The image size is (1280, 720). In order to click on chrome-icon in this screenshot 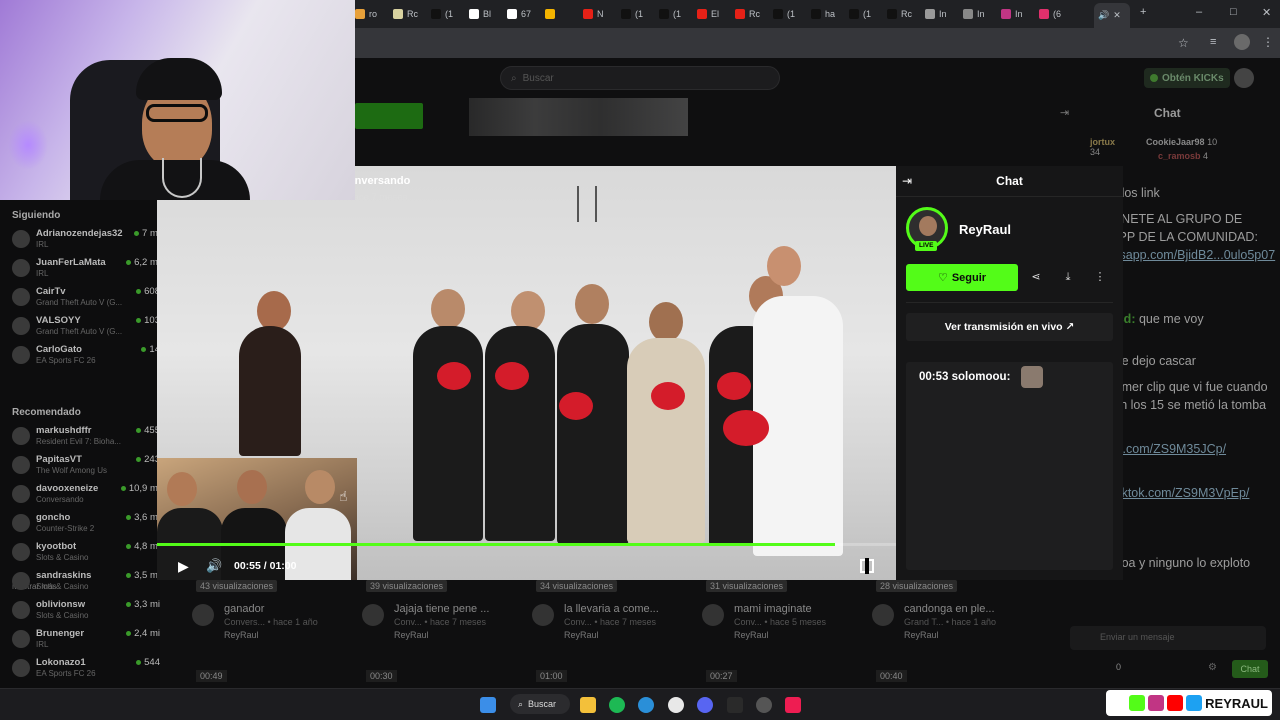, I will do `click(676, 705)`.